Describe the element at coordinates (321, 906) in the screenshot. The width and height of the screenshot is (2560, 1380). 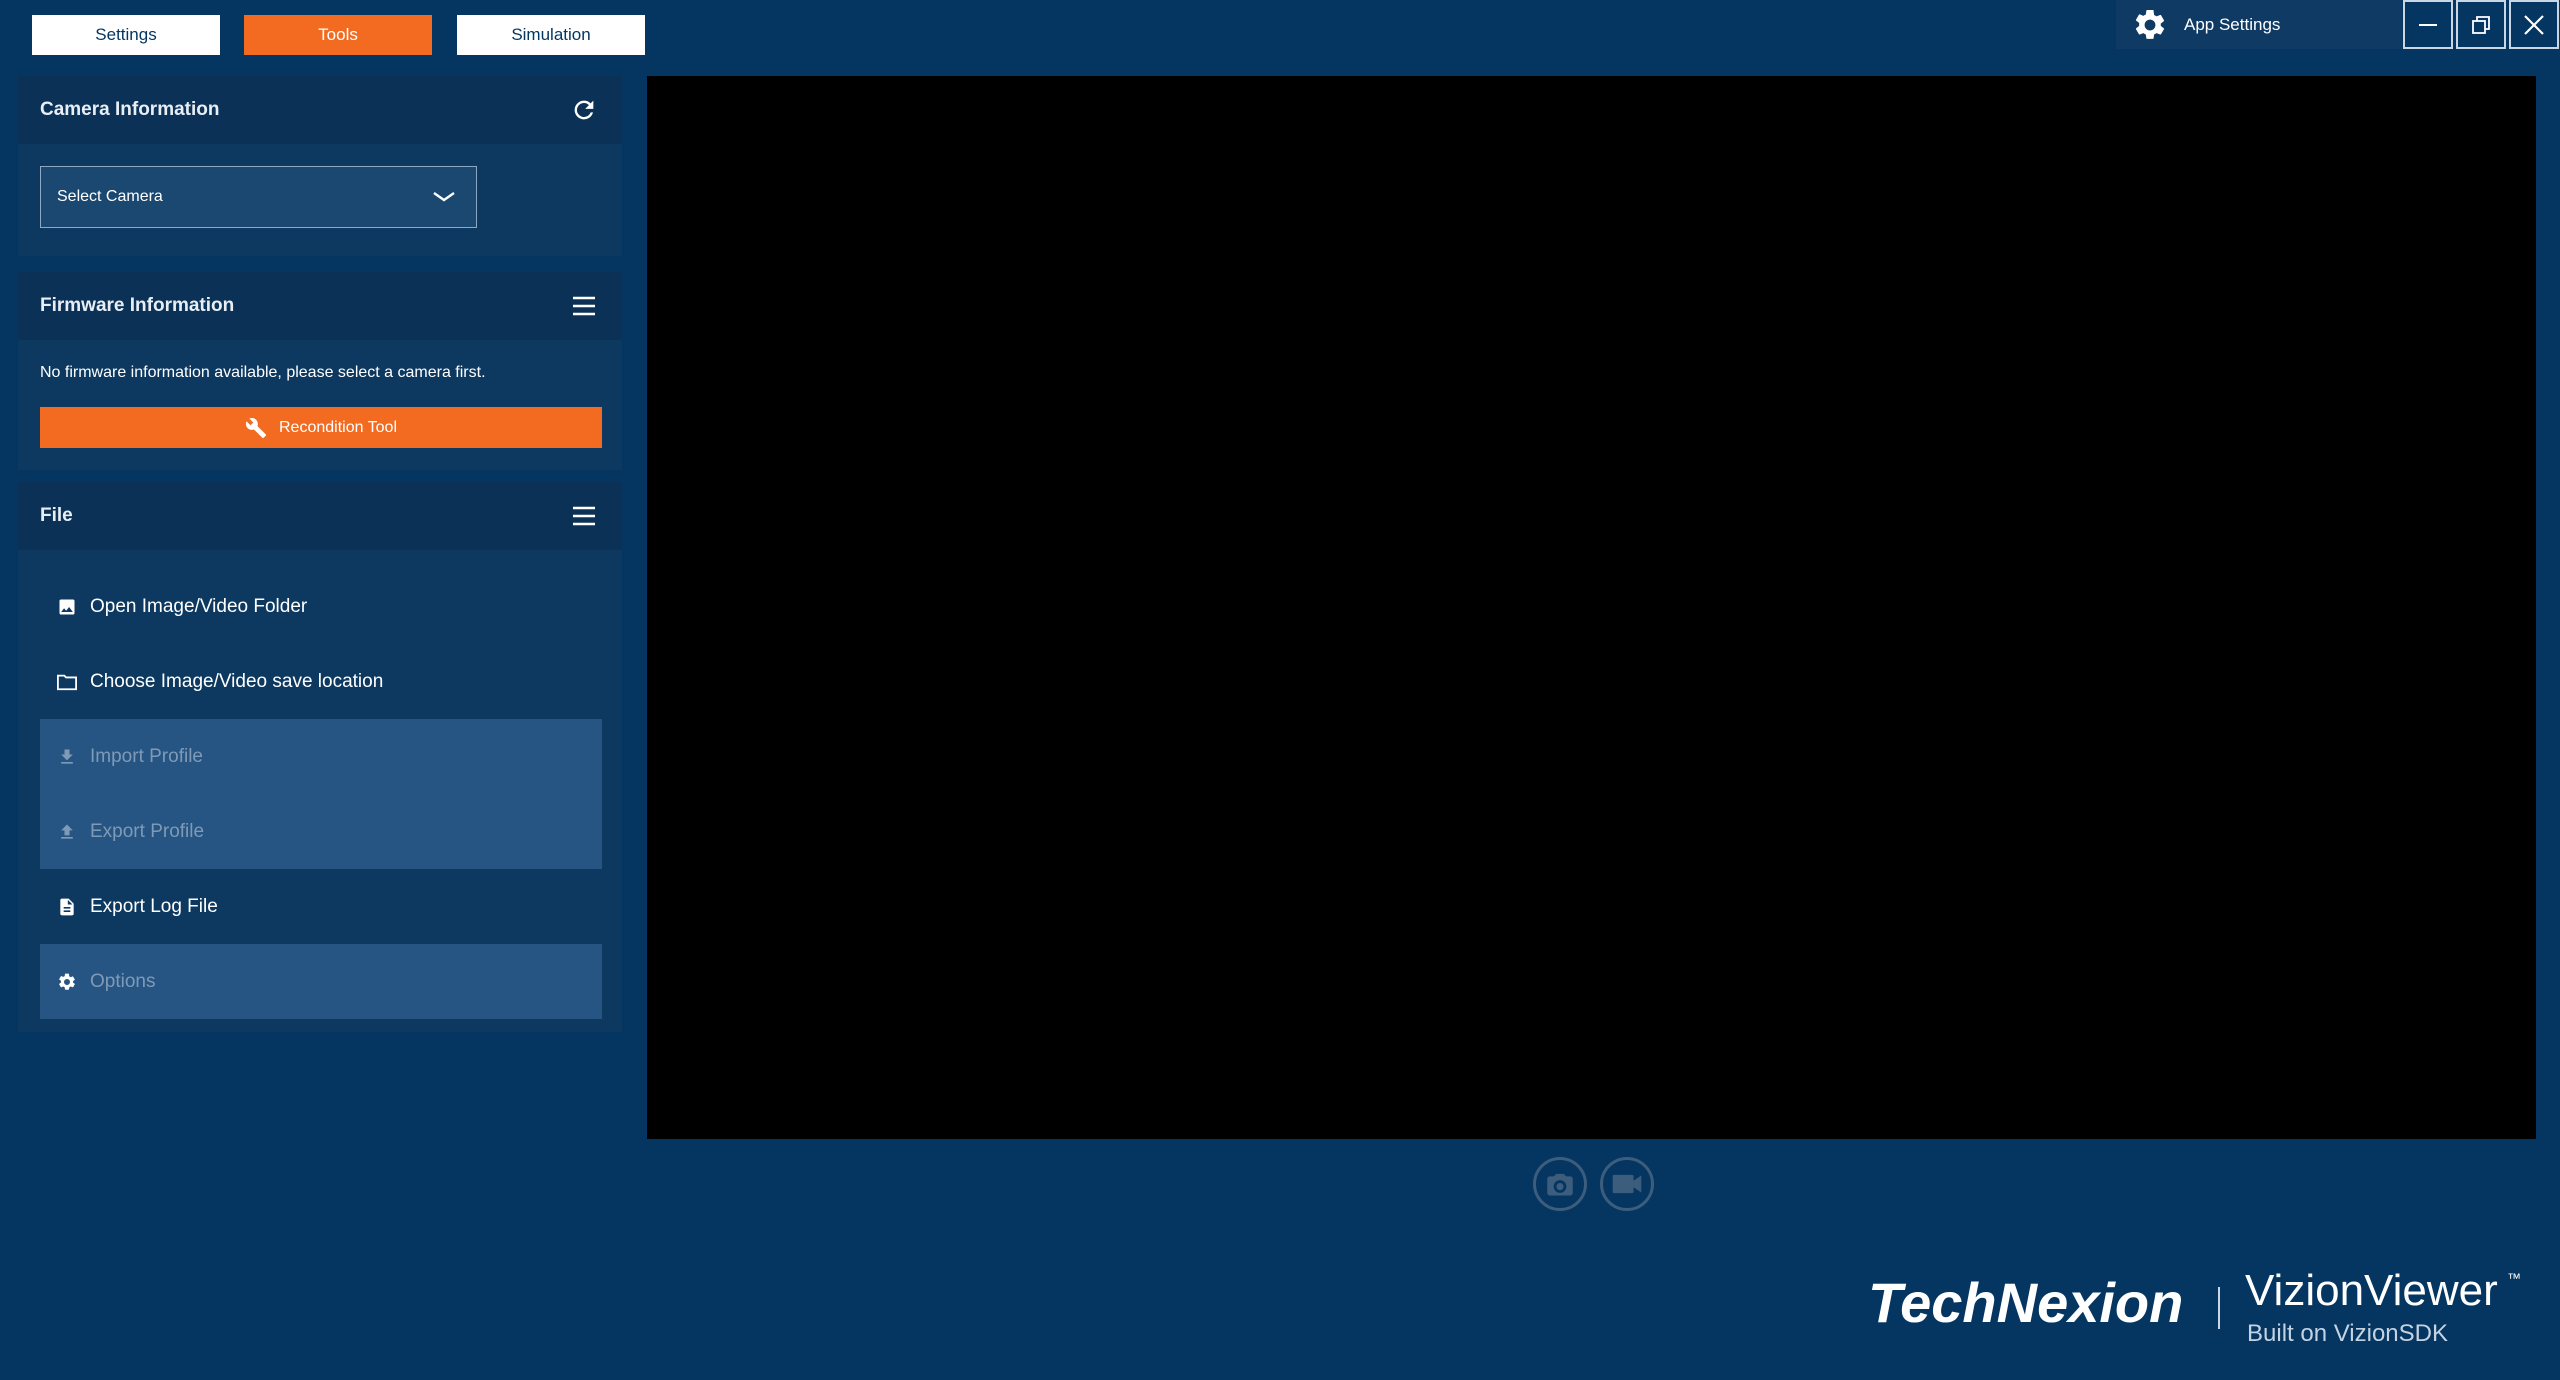
I see `export-log-file-item: Export Log File` at that location.